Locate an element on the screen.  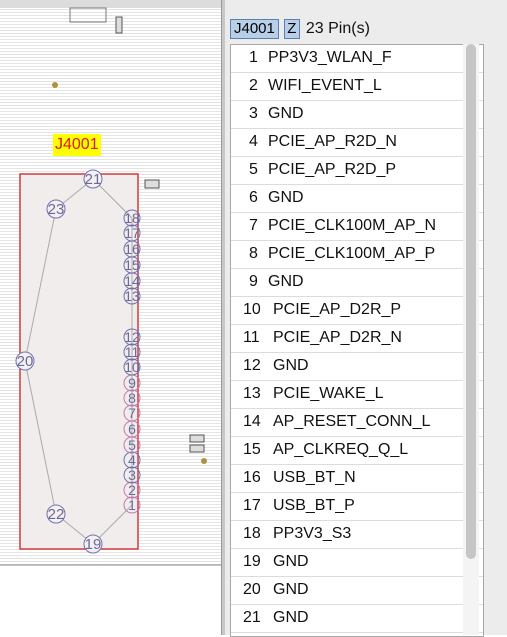
pad-label: 12 is located at coordinates (132, 337).